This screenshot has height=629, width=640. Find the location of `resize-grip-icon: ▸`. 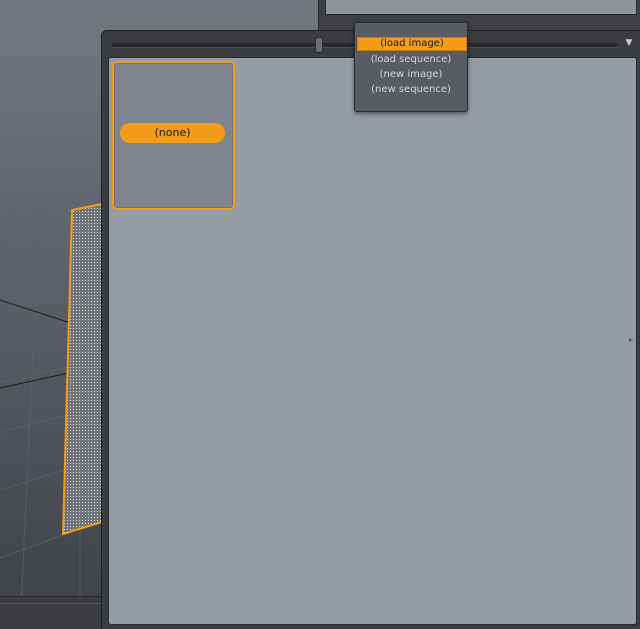

resize-grip-icon: ▸ is located at coordinates (632, 340).